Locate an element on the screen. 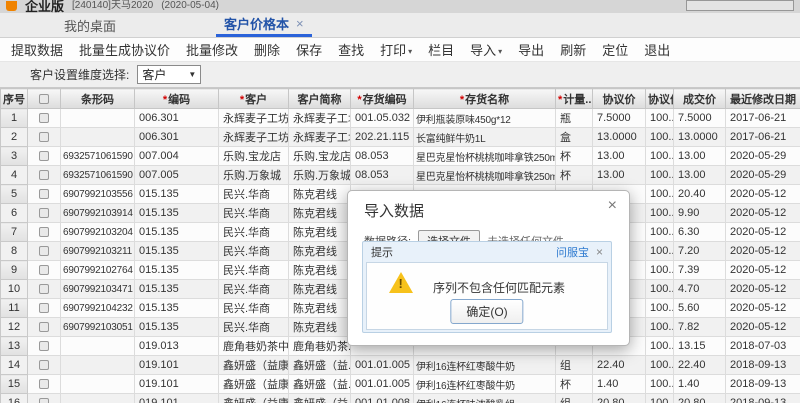 This screenshot has width=800, height=403. cell-modified_date: 2017-06-21 is located at coordinates (762, 137).